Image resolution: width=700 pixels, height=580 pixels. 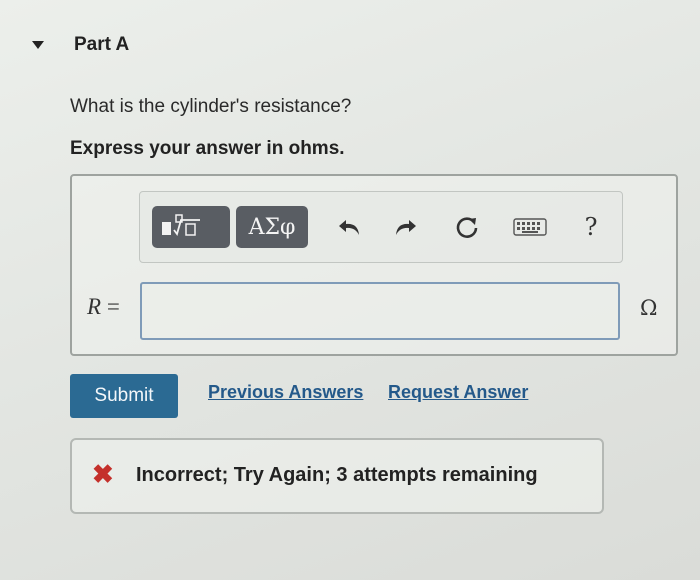 What do you see at coordinates (110, 306) in the screenshot?
I see `equals-sign: =` at bounding box center [110, 306].